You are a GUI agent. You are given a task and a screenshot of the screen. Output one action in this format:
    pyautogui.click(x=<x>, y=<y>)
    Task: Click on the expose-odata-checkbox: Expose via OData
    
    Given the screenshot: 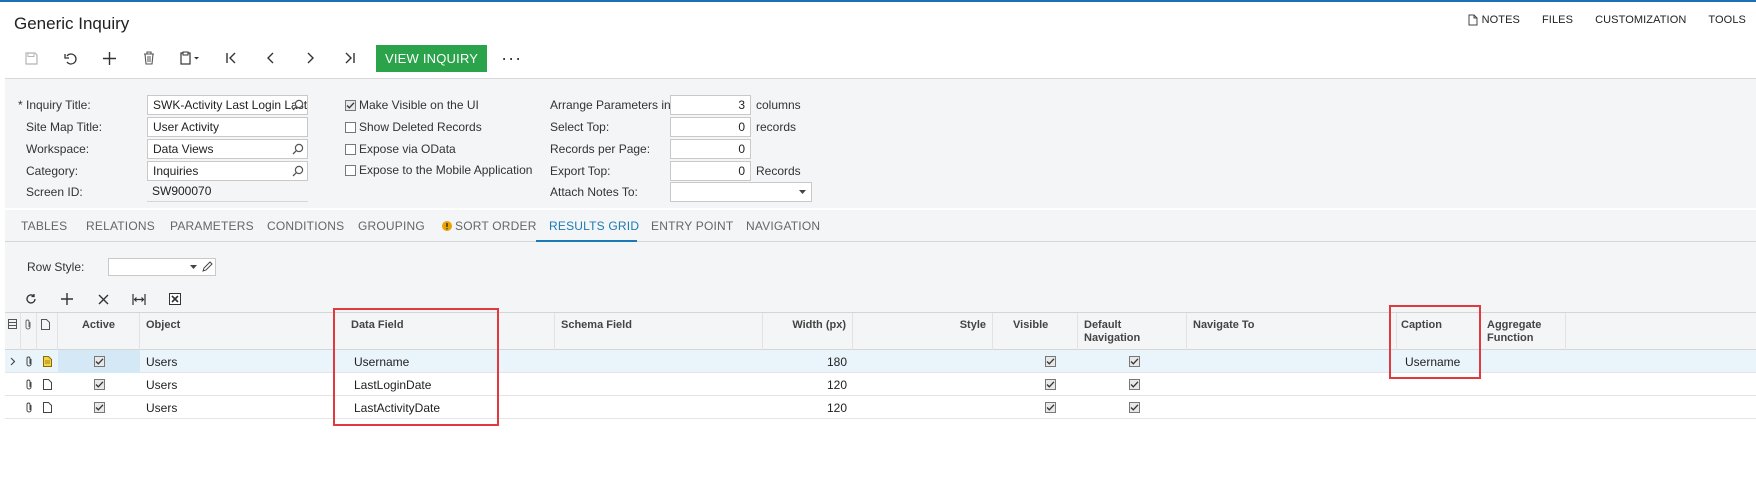 What is the action you would take?
    pyautogui.click(x=400, y=149)
    